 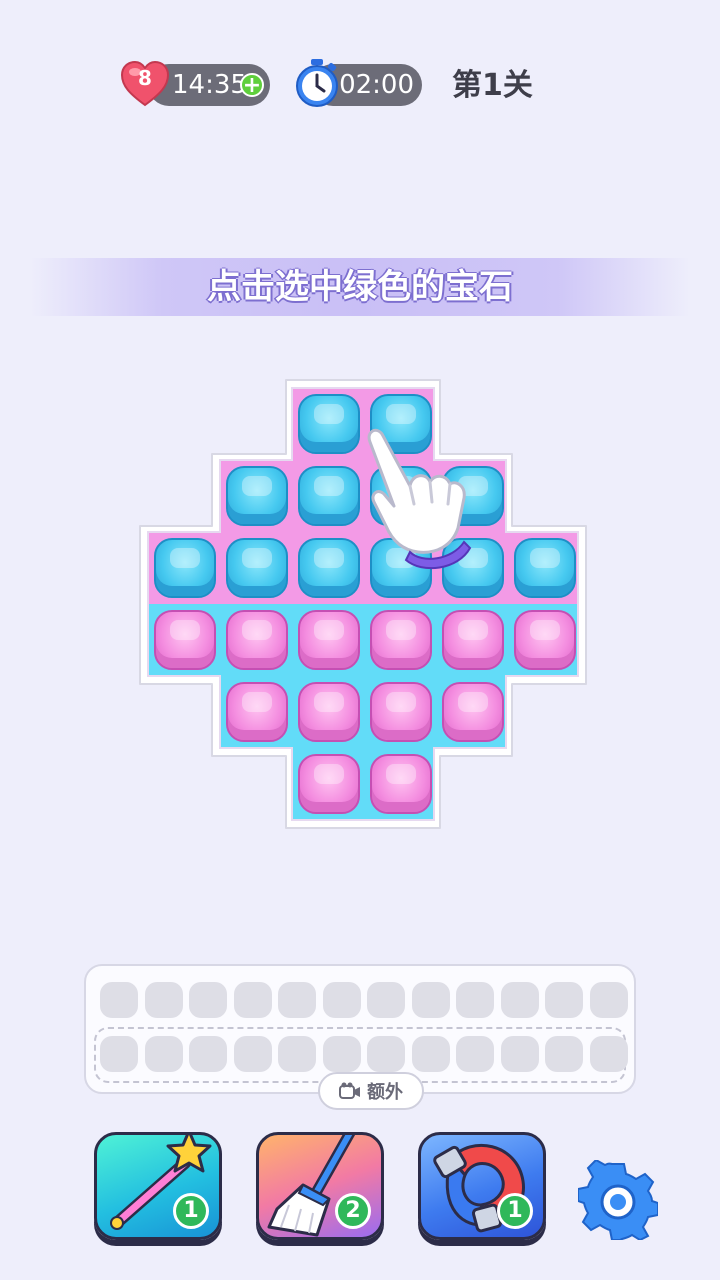 I want to click on broom-icon, so click(x=311, y=1186).